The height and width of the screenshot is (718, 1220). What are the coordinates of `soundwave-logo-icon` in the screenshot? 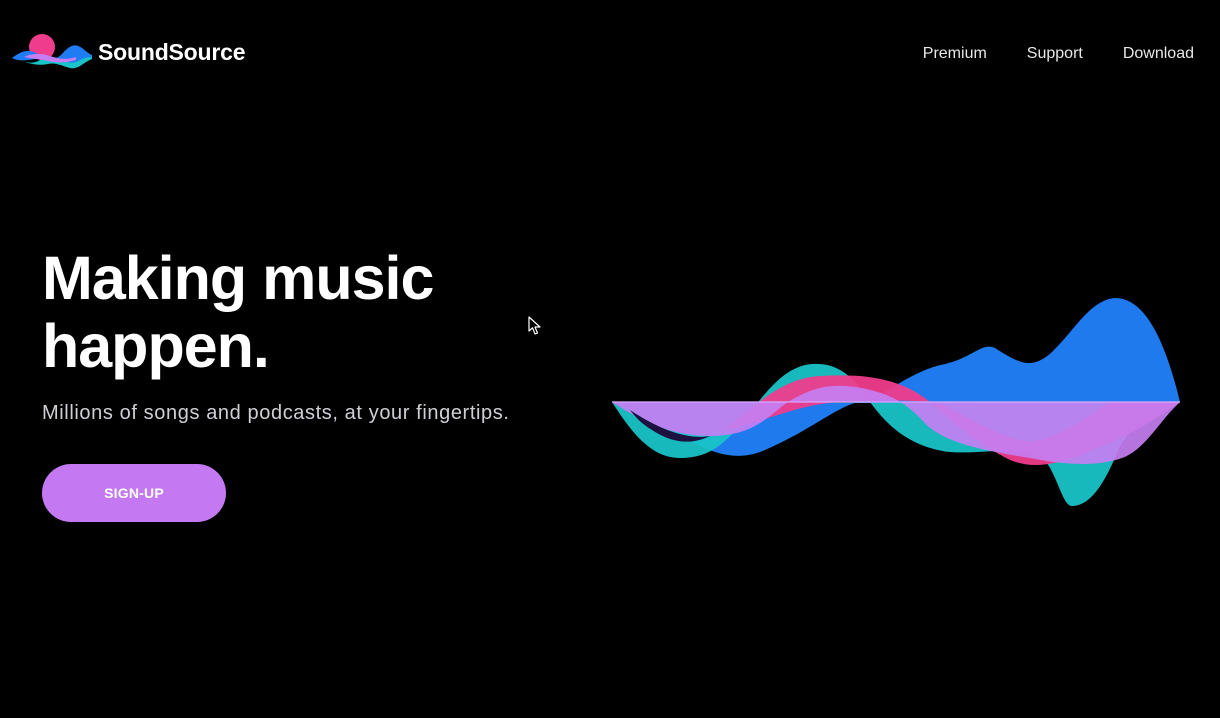 It's located at (52, 51).